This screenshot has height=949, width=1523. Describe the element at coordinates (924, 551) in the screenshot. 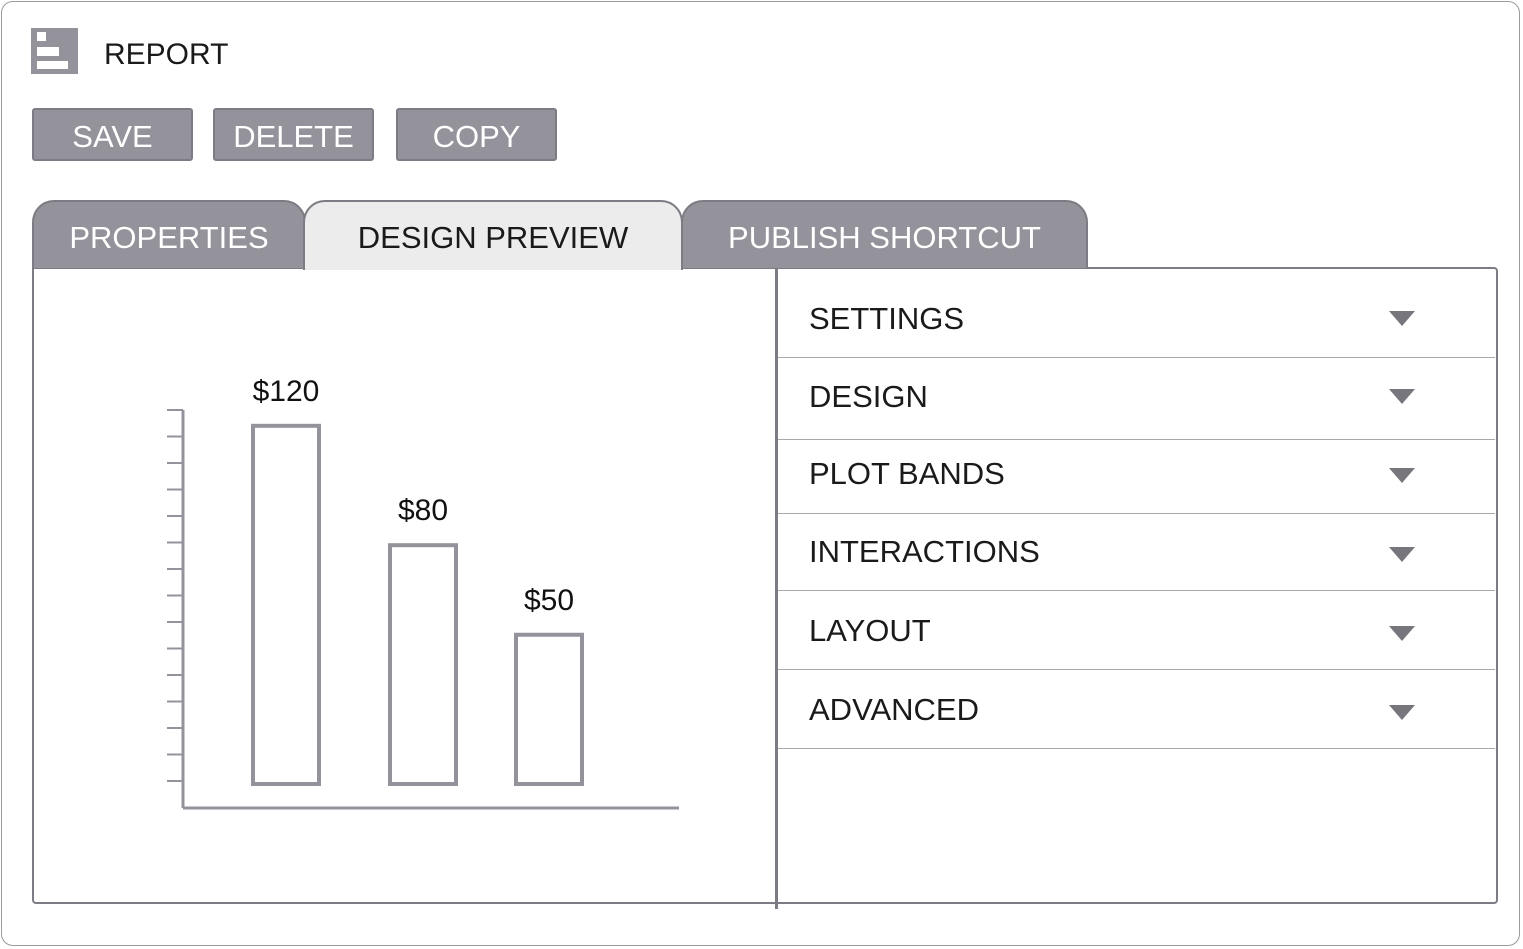

I see `accordion-label-interactions: INTERACTIONS` at that location.